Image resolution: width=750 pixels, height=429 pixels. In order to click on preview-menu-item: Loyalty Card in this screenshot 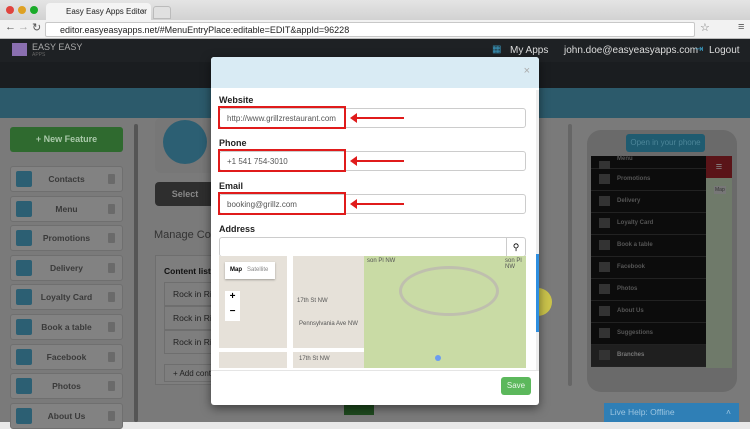, I will do `click(648, 224)`.